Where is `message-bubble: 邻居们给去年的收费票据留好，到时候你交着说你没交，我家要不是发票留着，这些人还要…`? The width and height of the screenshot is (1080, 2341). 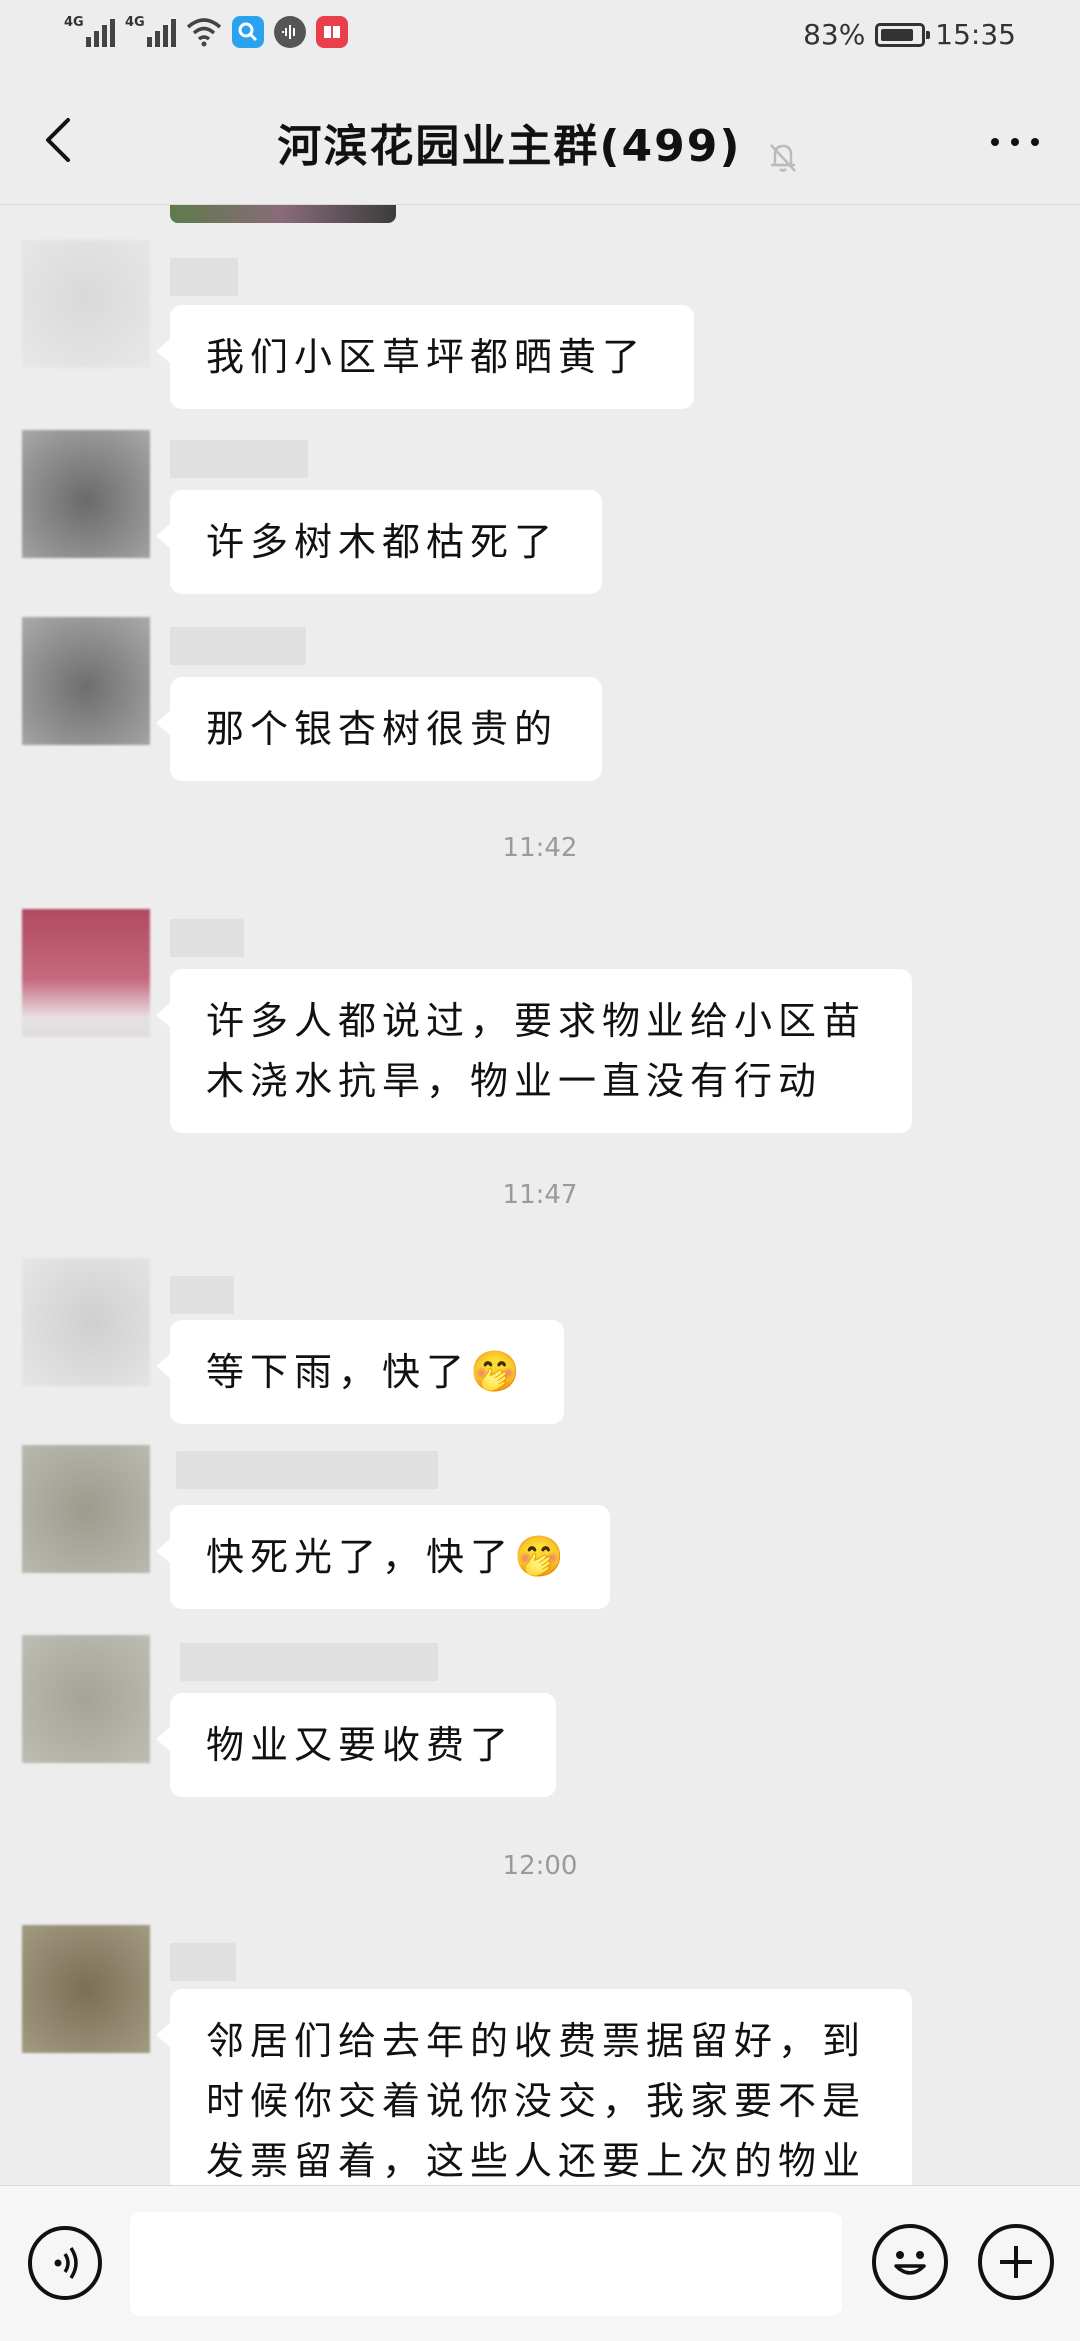
message-bubble: 邻居们给去年的收费票据留好，到时候你交着说你没交，我家要不是发票留着，这些人还要… is located at coordinates (534, 2087).